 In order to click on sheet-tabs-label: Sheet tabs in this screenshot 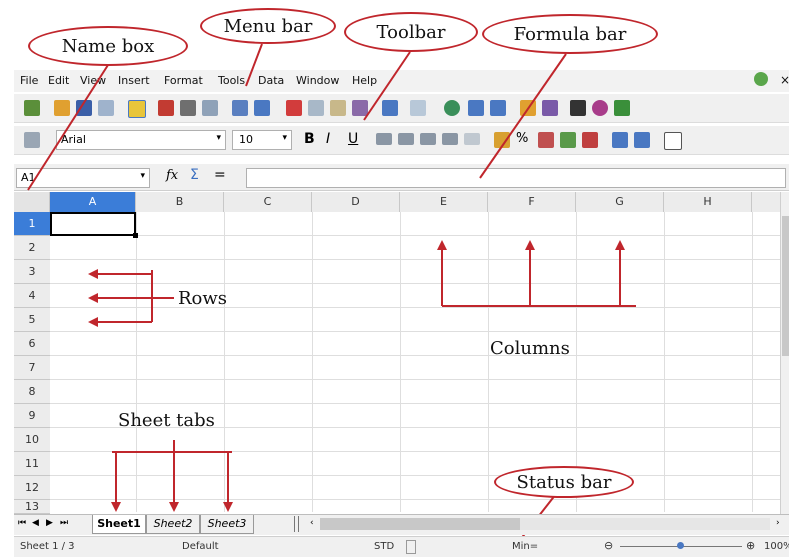, I will do `click(166, 420)`.